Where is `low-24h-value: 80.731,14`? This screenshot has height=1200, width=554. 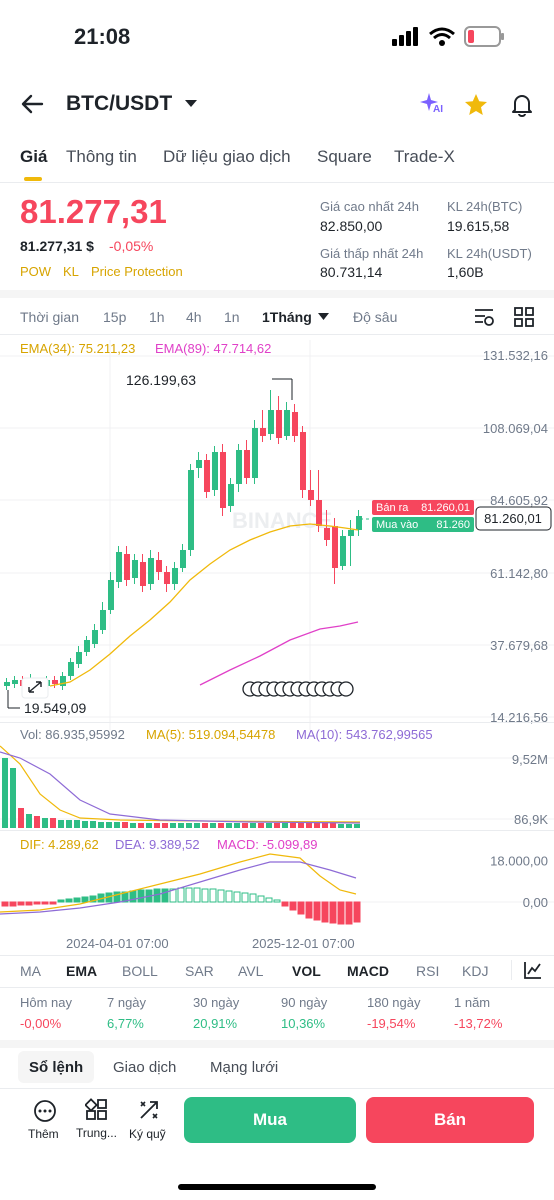 low-24h-value: 80.731,14 is located at coordinates (351, 272).